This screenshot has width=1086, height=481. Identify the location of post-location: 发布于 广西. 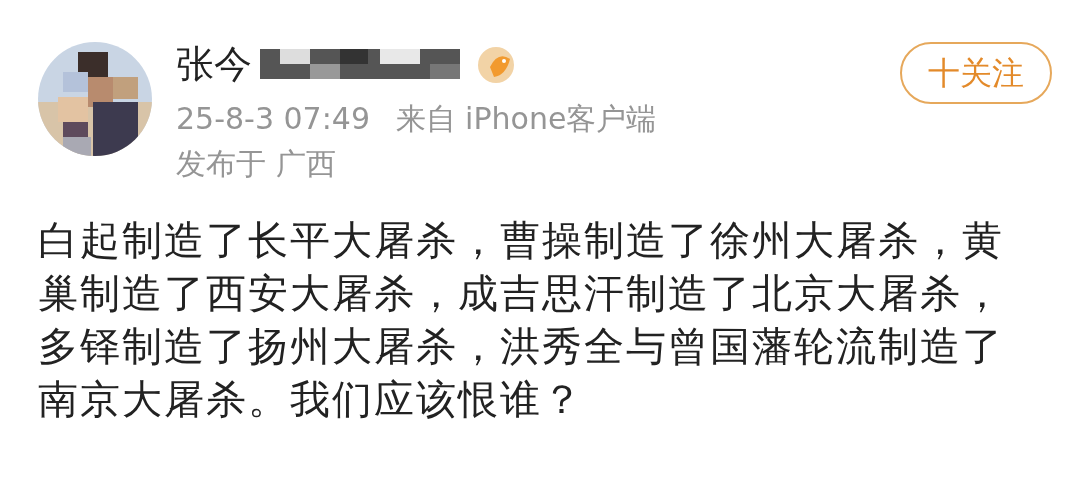
(256, 163).